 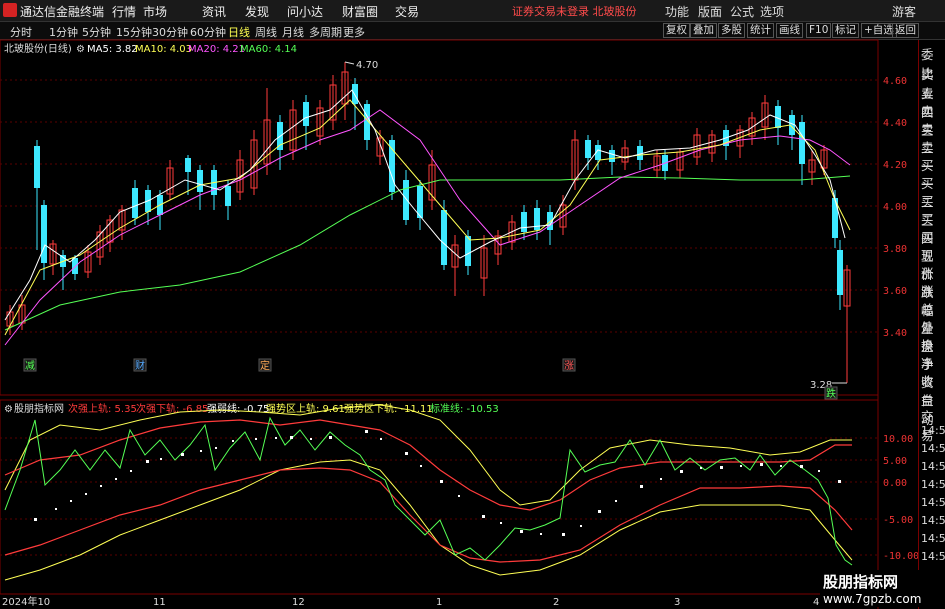 I want to click on y-tick: 3.40, so click(x=895, y=333).